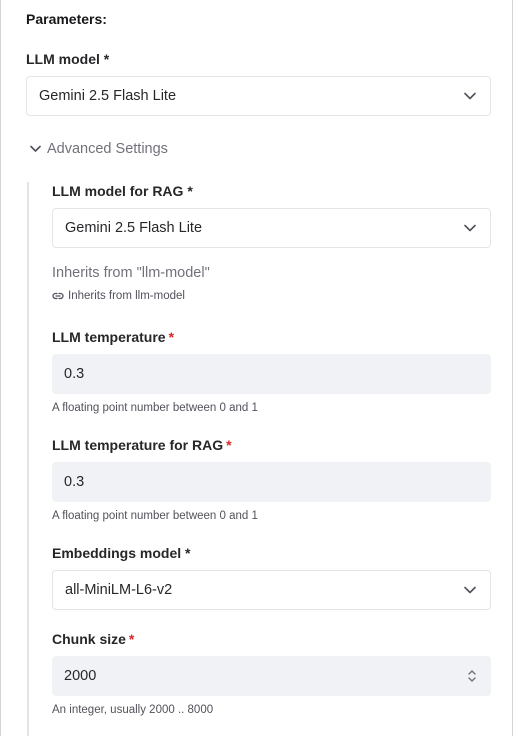 This screenshot has height=736, width=515. Describe the element at coordinates (271, 482) in the screenshot. I see `llm-temperature-rag-input: 0.3` at that location.